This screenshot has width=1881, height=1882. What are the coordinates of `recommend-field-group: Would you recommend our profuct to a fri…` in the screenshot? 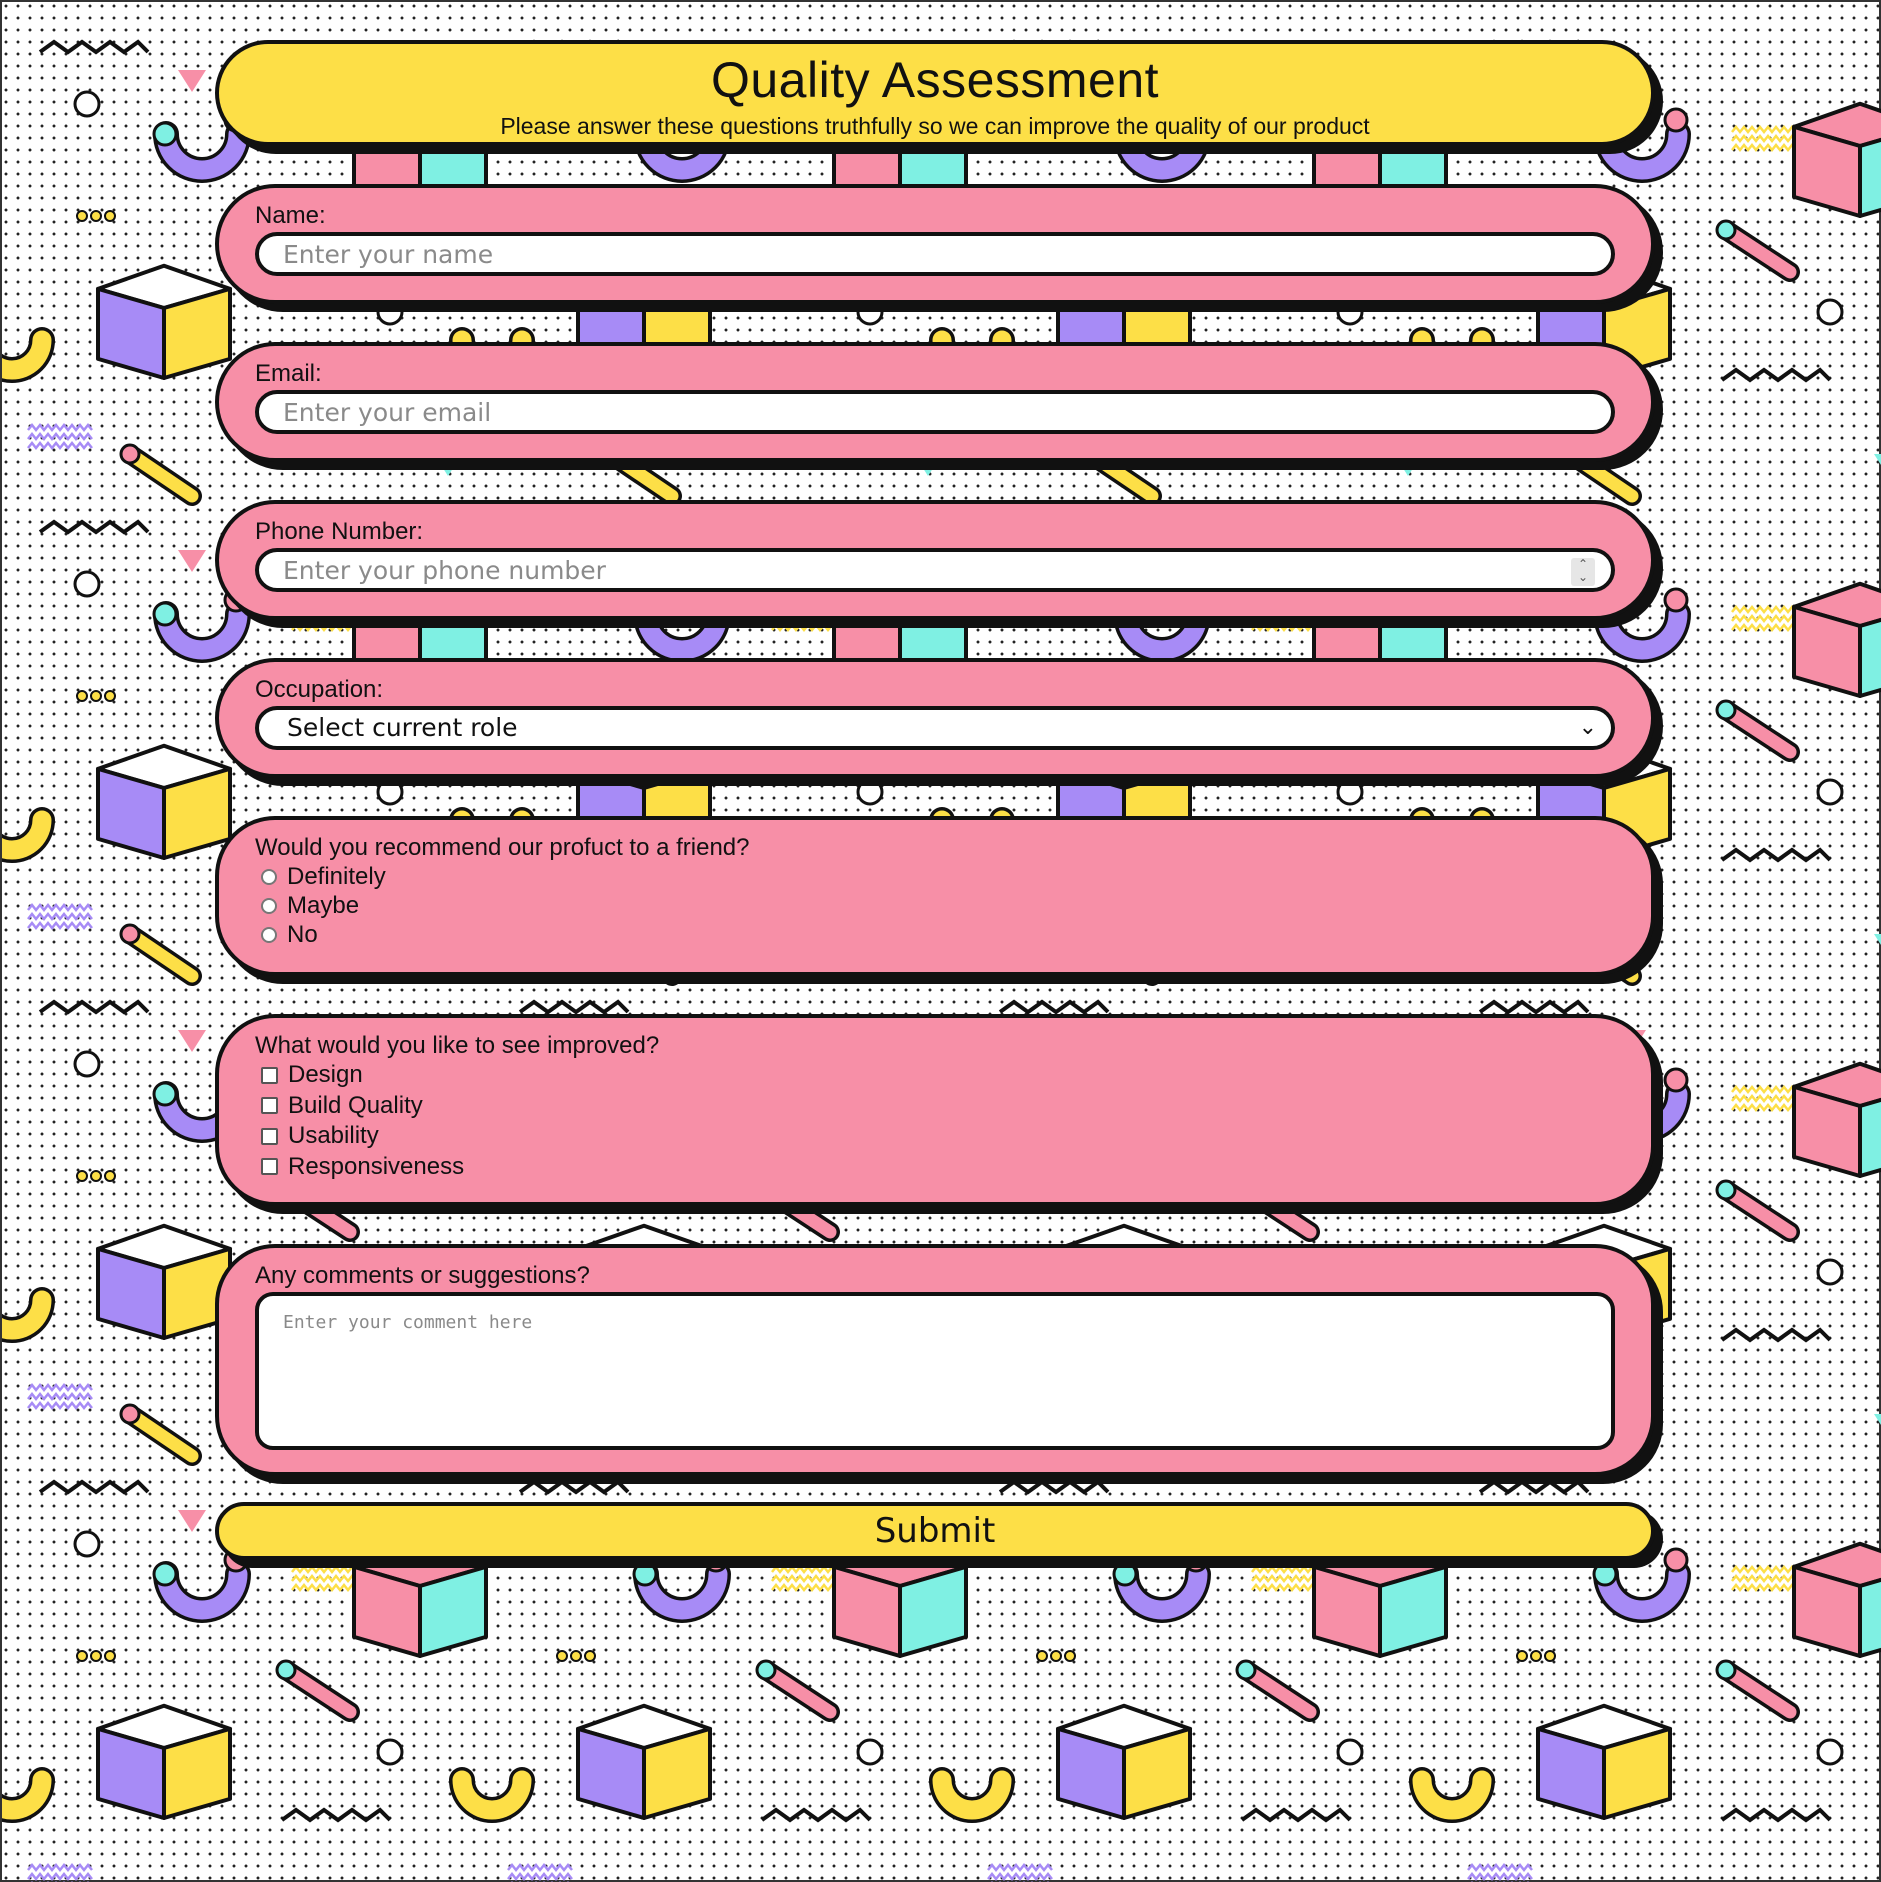 It's located at (935, 896).